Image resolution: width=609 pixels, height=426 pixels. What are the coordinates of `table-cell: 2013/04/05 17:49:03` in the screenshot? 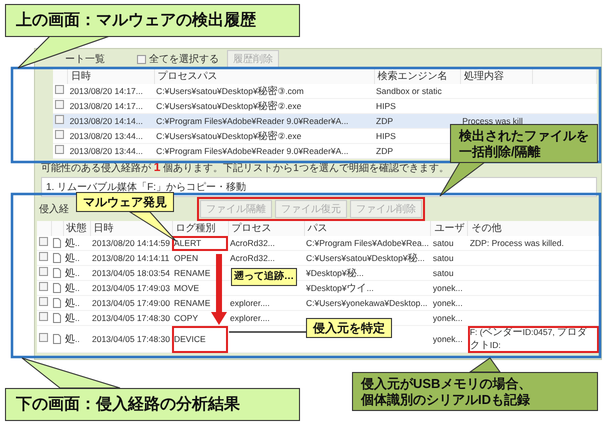 It's located at (131, 288).